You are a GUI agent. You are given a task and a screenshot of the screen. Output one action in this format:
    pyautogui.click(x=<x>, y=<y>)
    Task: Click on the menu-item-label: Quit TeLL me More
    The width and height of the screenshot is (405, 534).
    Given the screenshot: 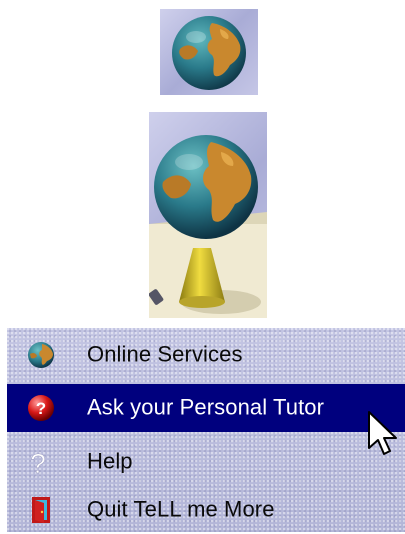 What is the action you would take?
    pyautogui.click(x=181, y=509)
    